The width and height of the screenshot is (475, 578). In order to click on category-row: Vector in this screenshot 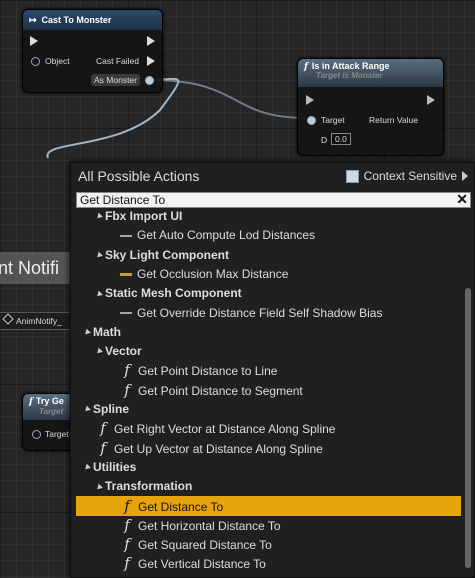, I will do `click(268, 351)`.